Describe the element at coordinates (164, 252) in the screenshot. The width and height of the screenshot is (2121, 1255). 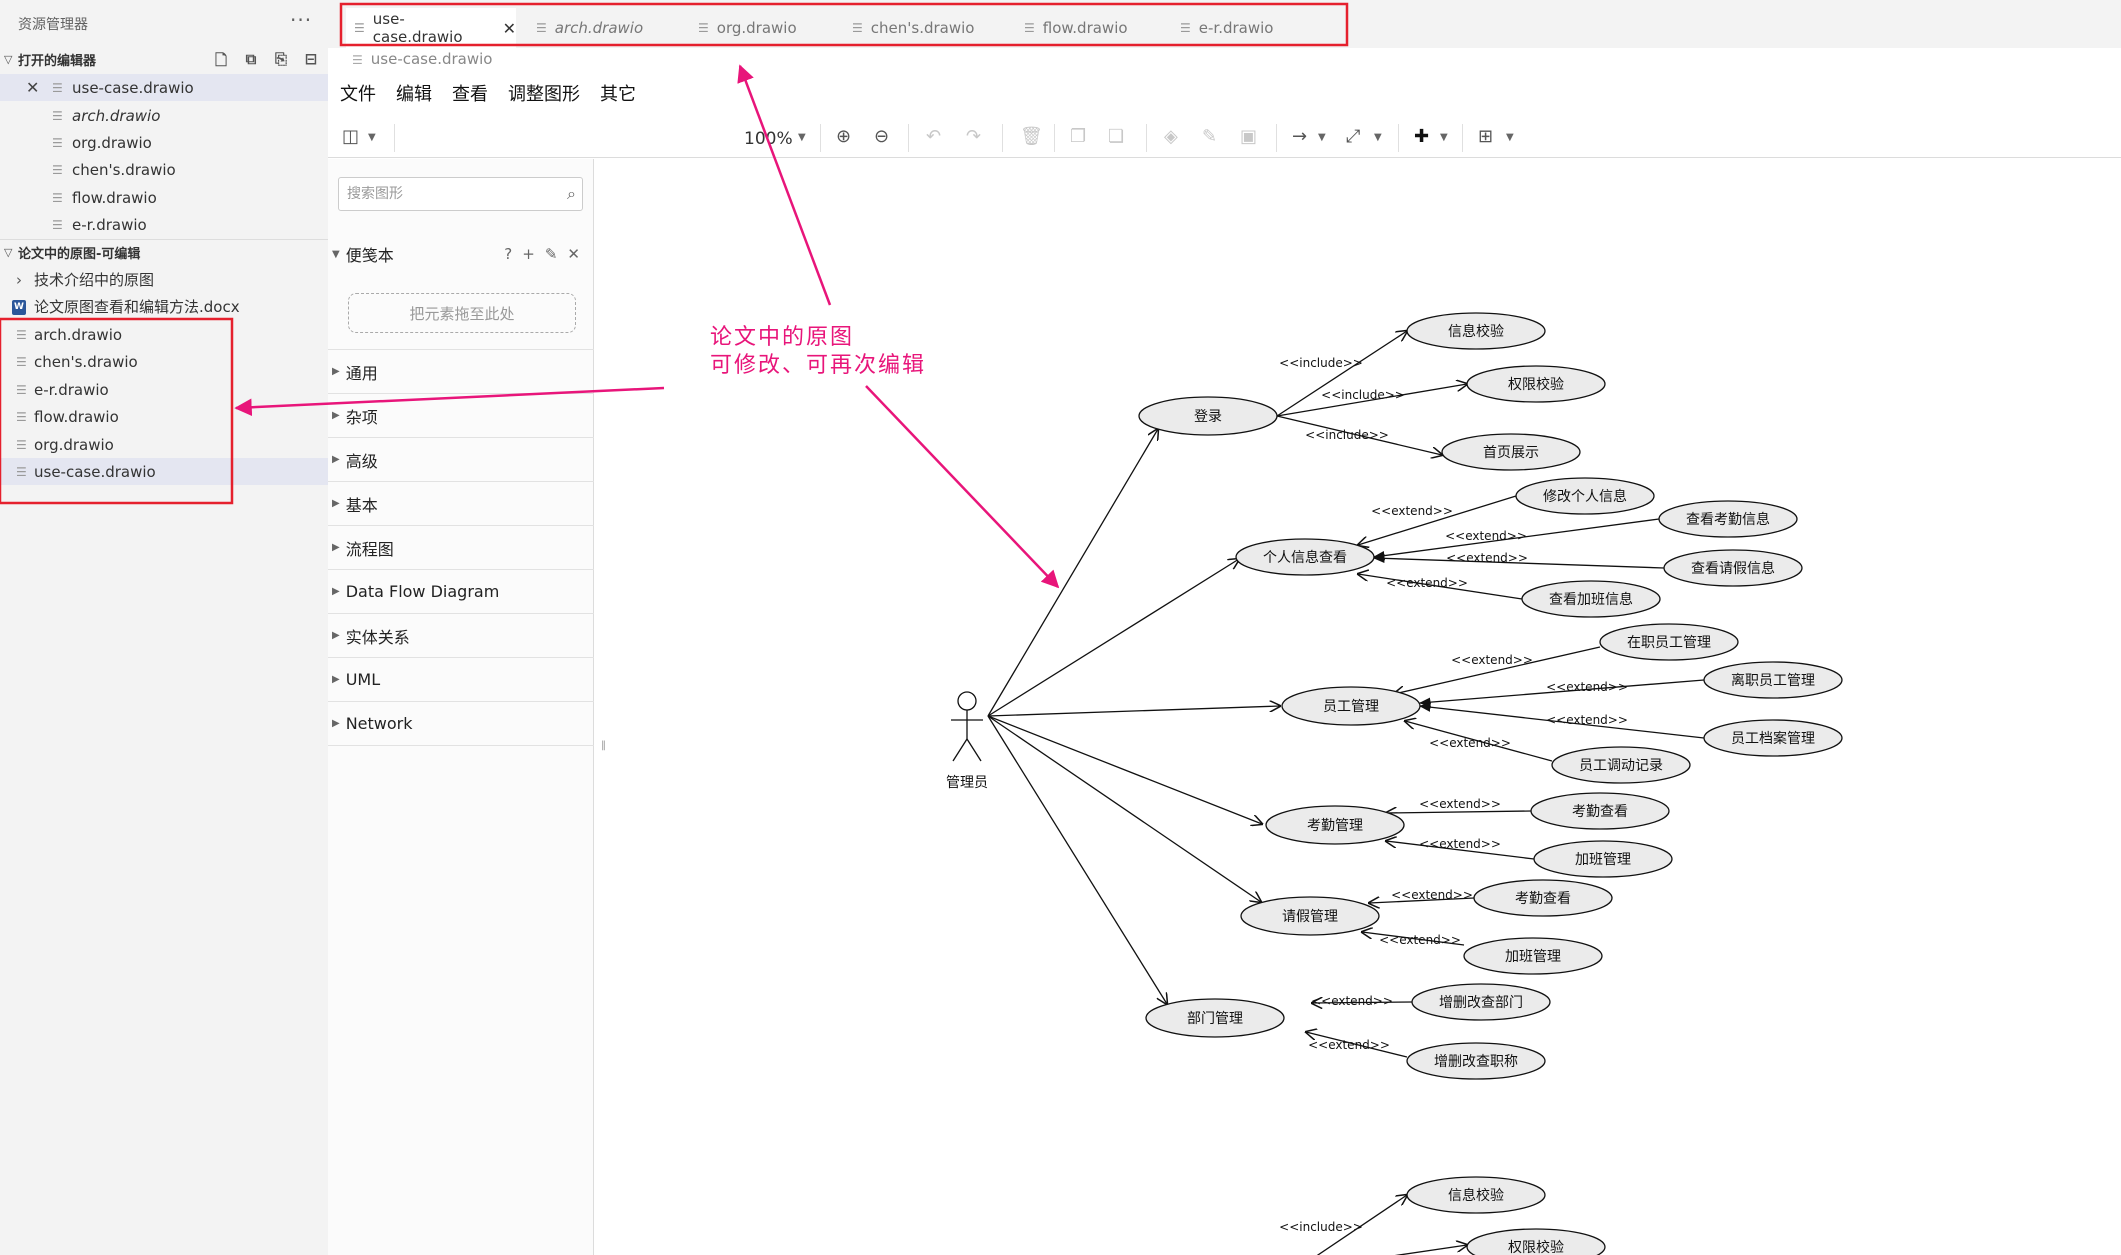
I see `workspace-header: ▽ 论文中的原图-可编辑` at that location.